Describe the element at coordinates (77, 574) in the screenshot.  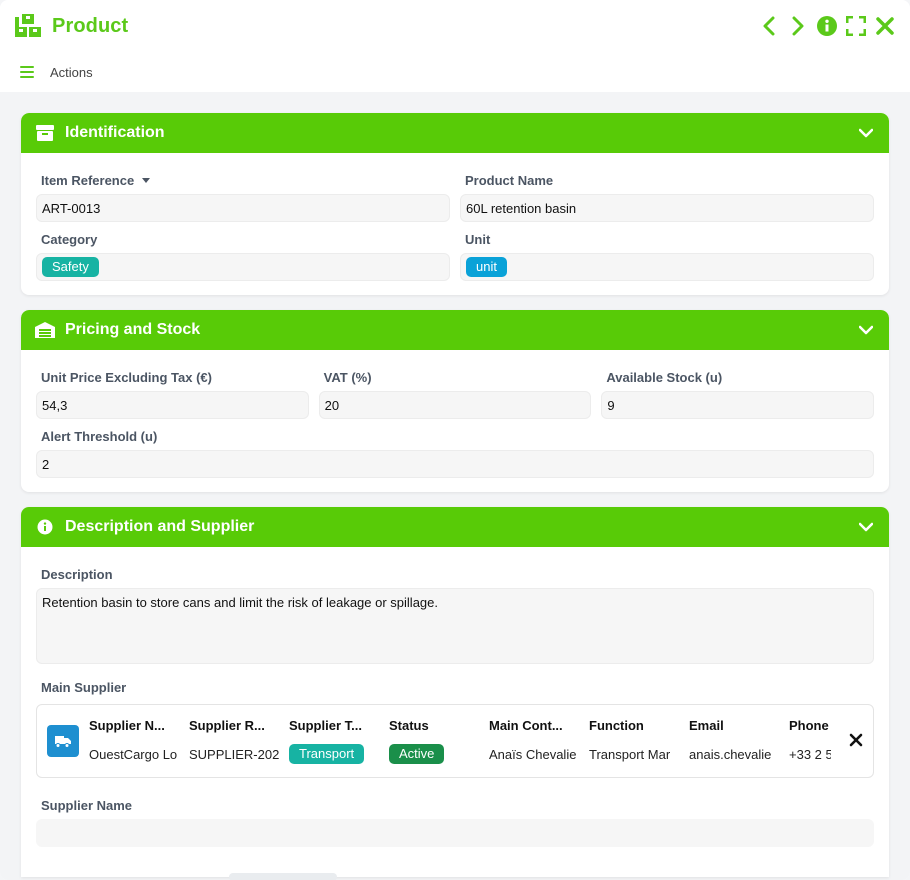
I see `description-label: Description` at that location.